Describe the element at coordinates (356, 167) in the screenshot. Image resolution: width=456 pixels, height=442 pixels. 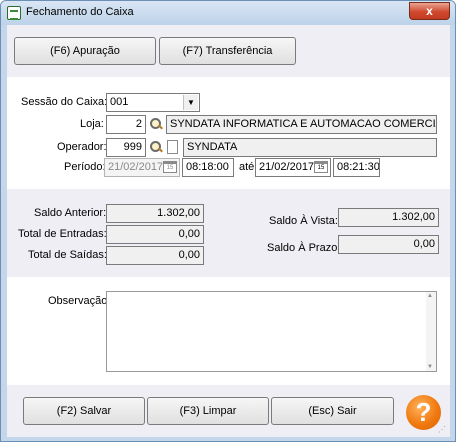
I see `periodo-time-to: 08:21:30` at that location.